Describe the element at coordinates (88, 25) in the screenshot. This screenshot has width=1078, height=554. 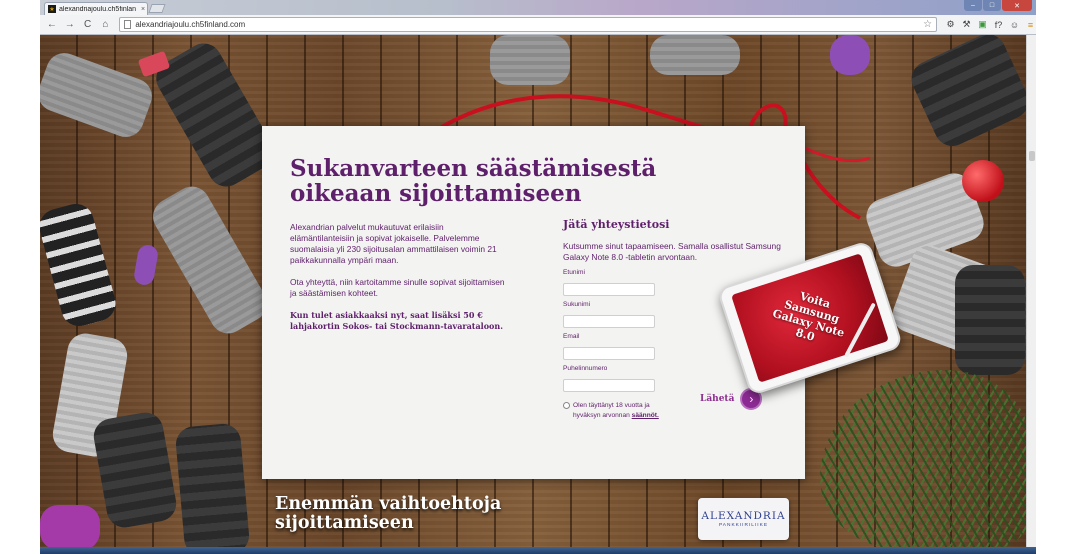
I see `reload-icon: C` at that location.